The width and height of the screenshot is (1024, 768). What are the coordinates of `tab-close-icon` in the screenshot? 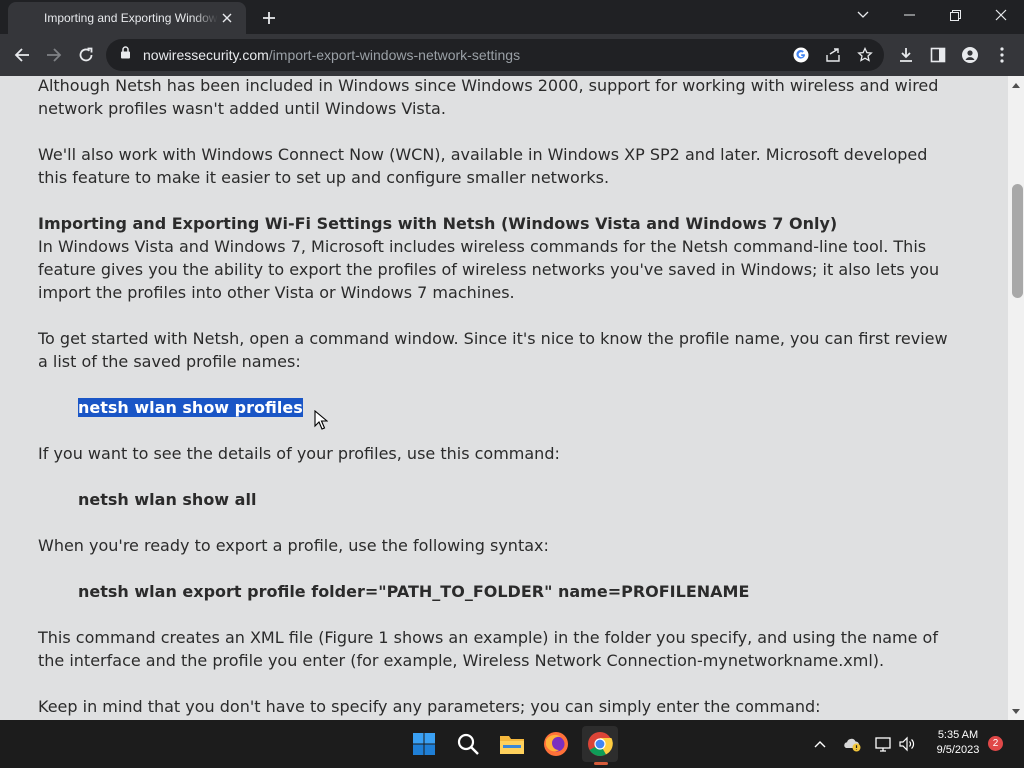 It's located at (227, 18).